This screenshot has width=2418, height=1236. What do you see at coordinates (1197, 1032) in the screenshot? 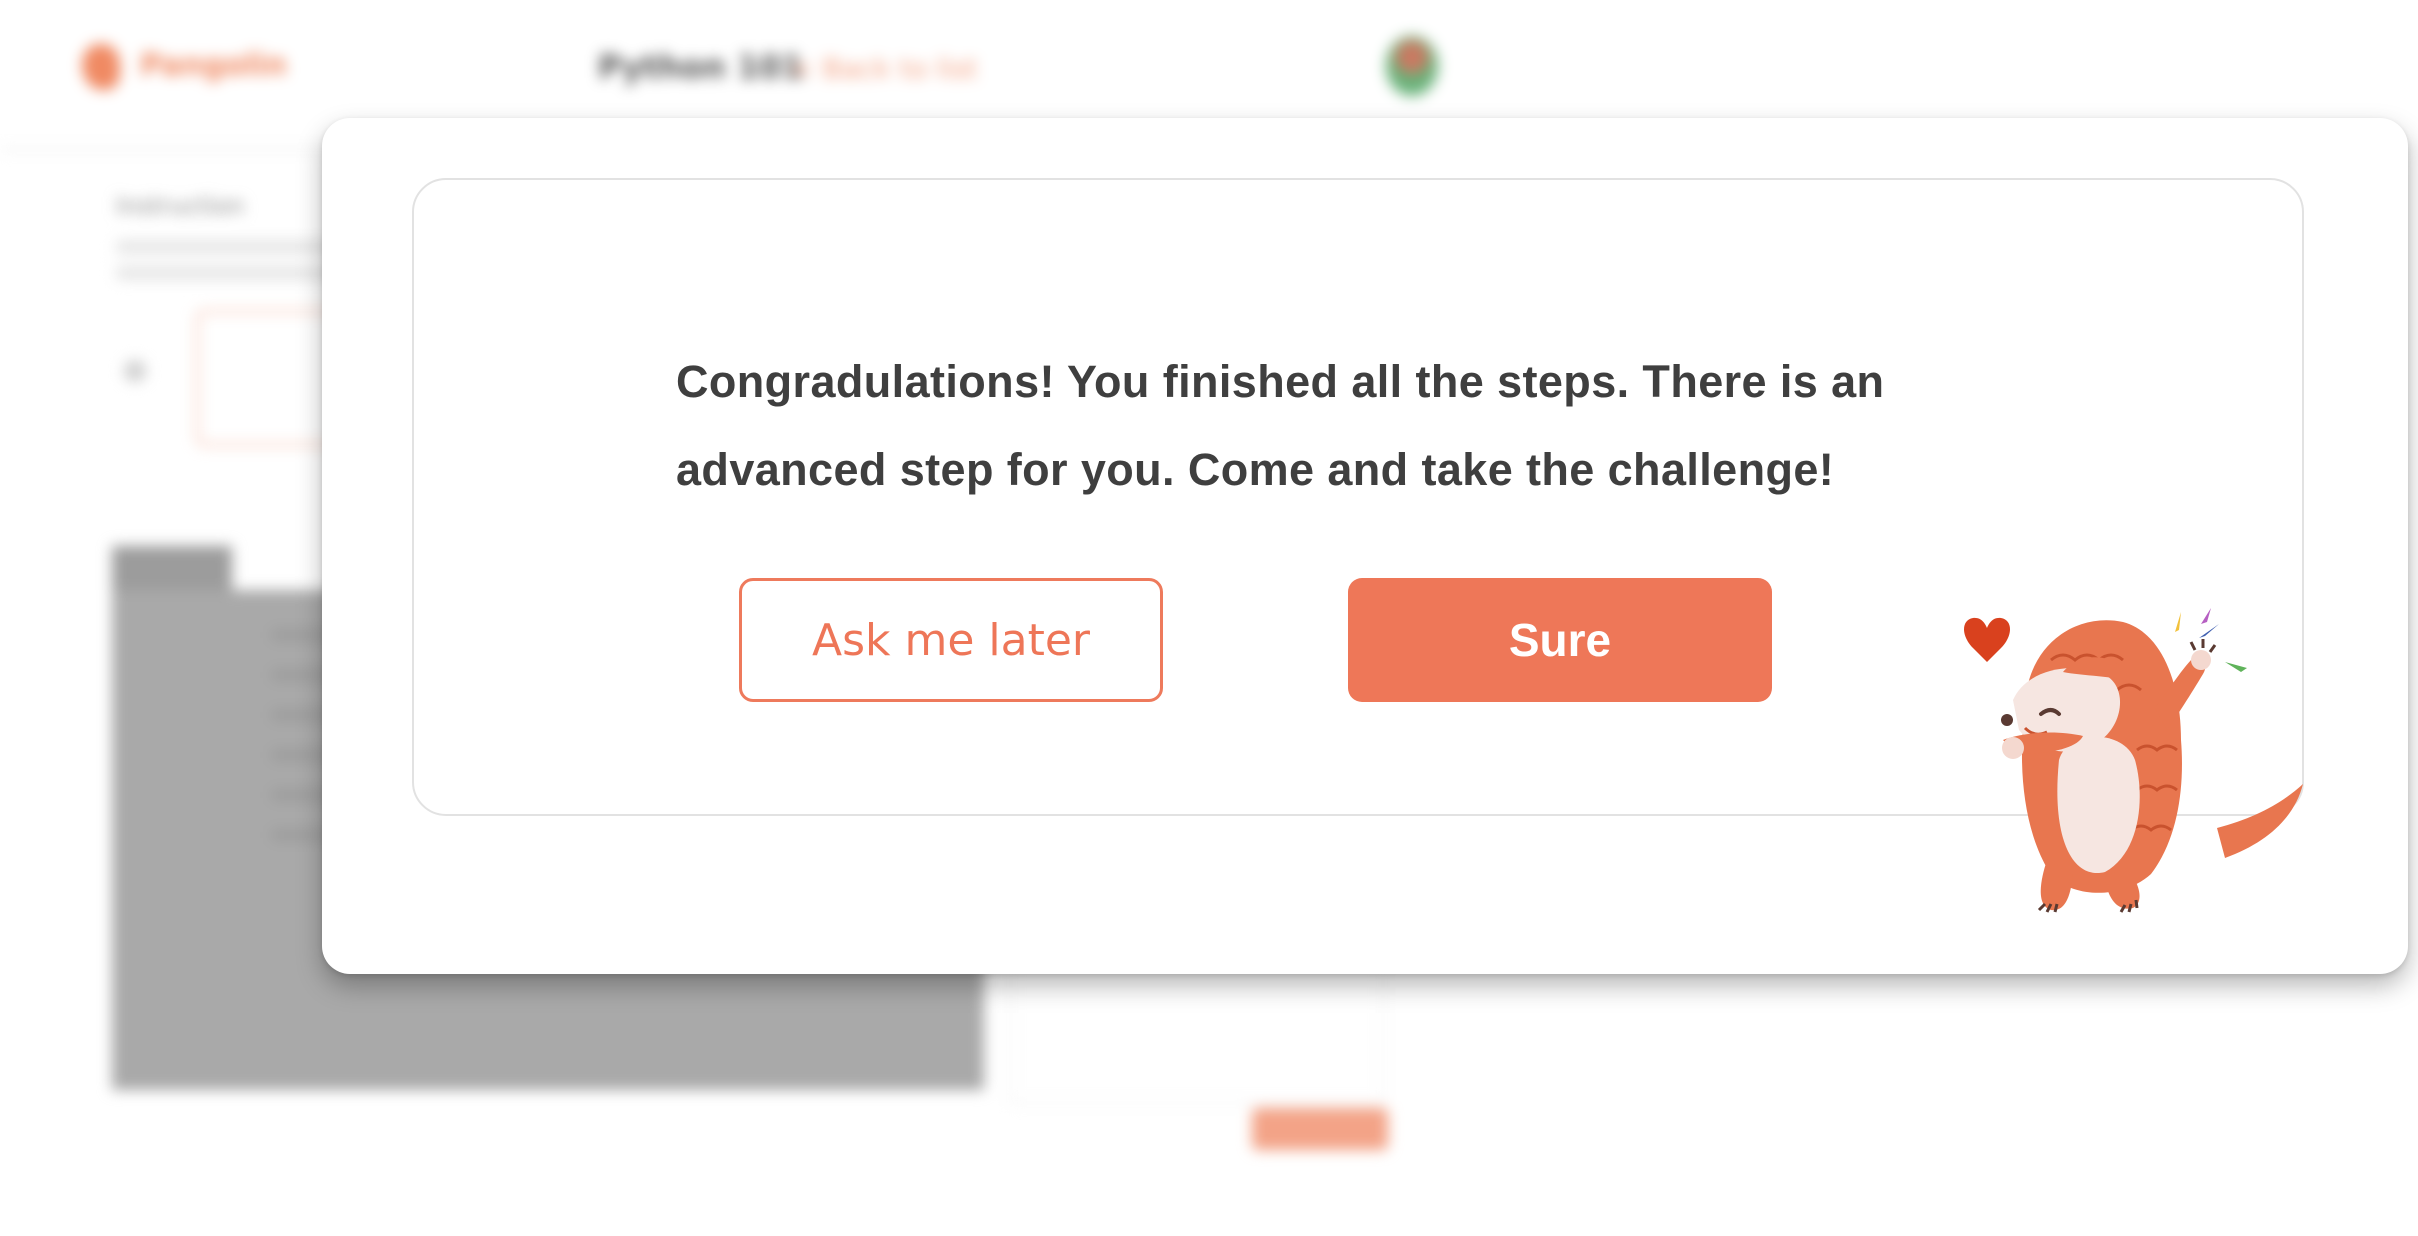
I see `output-panel` at bounding box center [1197, 1032].